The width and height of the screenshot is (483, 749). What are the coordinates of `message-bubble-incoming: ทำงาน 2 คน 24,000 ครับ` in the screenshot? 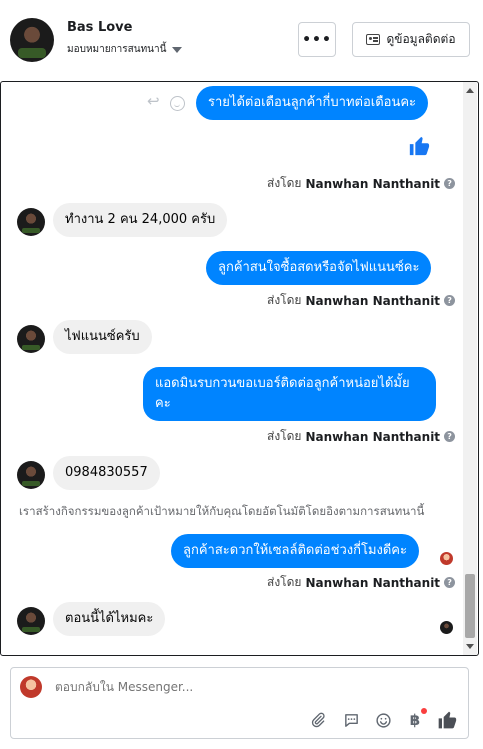 It's located at (140, 220).